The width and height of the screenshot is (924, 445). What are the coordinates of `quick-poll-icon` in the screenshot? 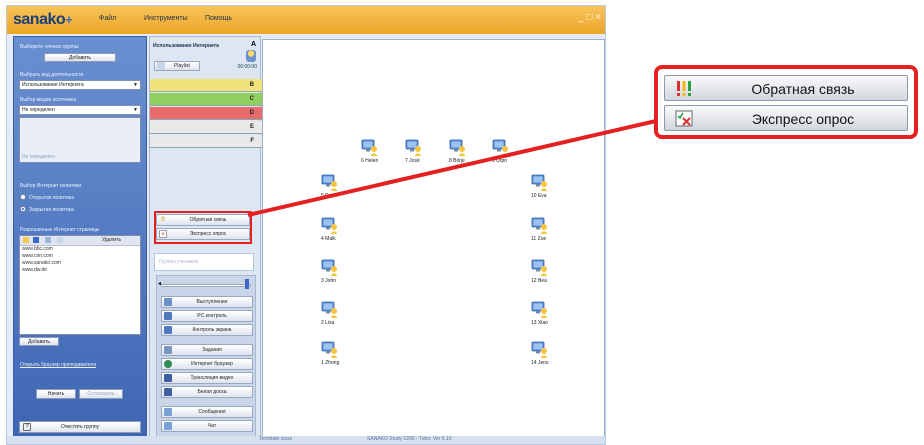 It's located at (684, 118).